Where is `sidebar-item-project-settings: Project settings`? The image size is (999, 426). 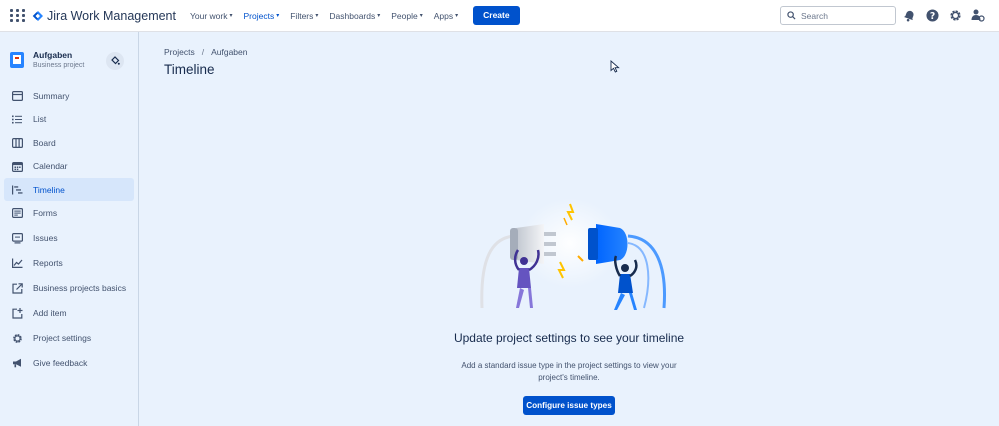
sidebar-item-project-settings: Project settings is located at coordinates (69, 338).